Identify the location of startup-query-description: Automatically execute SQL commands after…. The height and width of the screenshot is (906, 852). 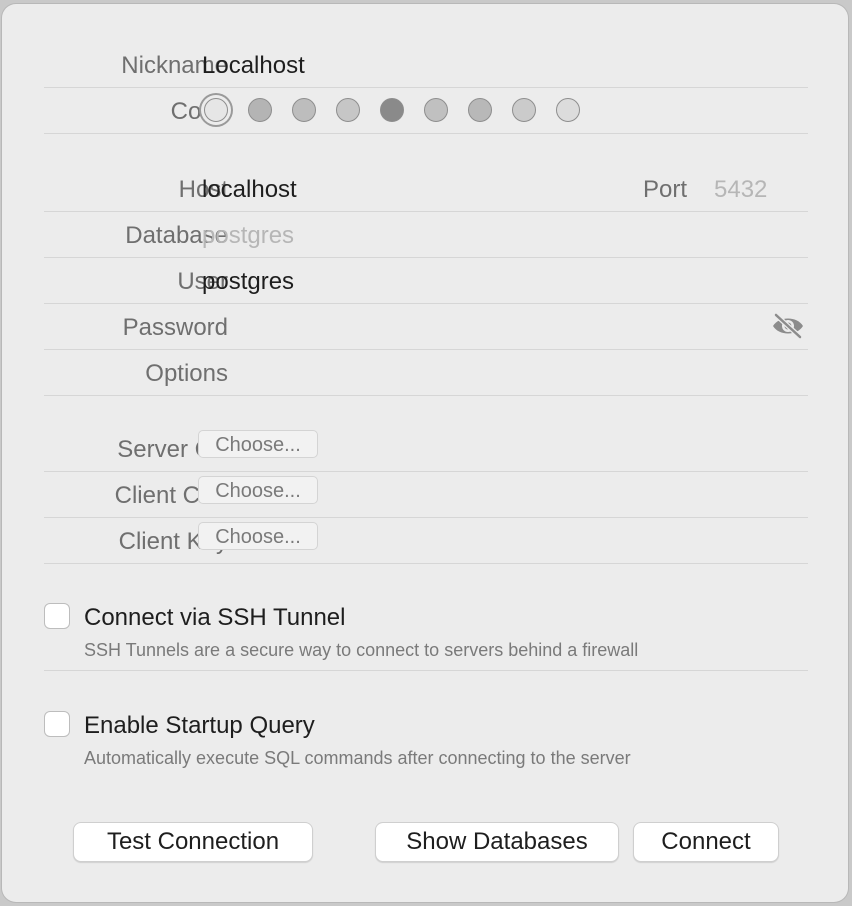
(357, 758).